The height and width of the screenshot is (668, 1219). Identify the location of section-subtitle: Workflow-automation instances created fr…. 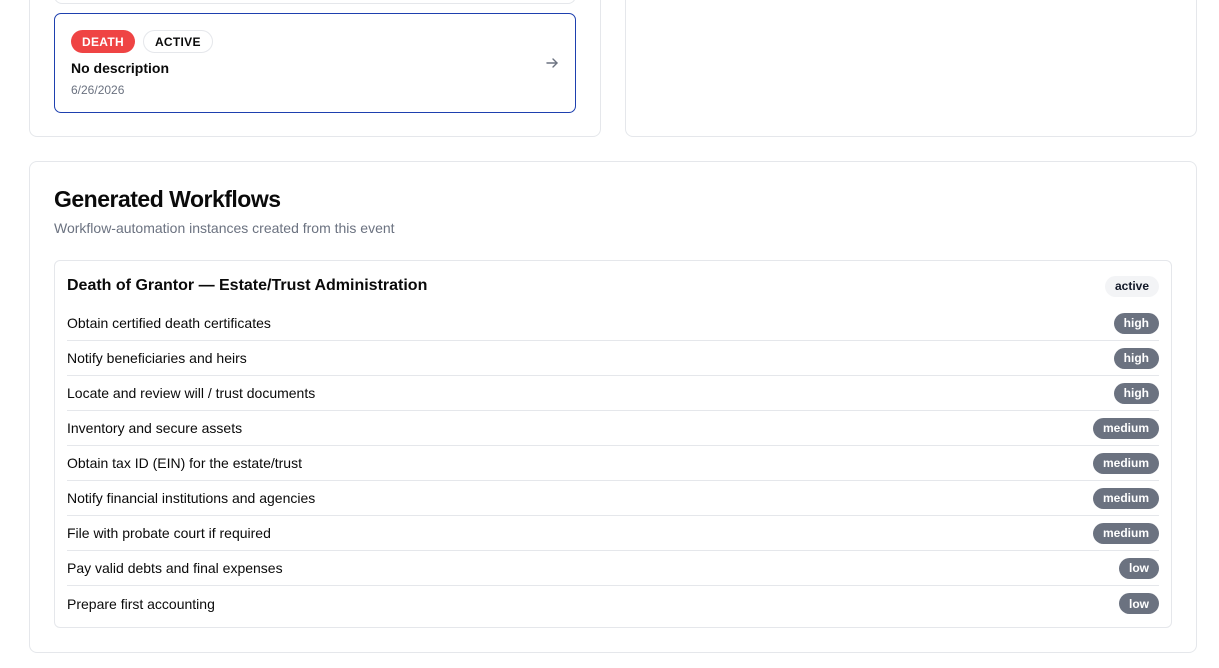
(224, 228).